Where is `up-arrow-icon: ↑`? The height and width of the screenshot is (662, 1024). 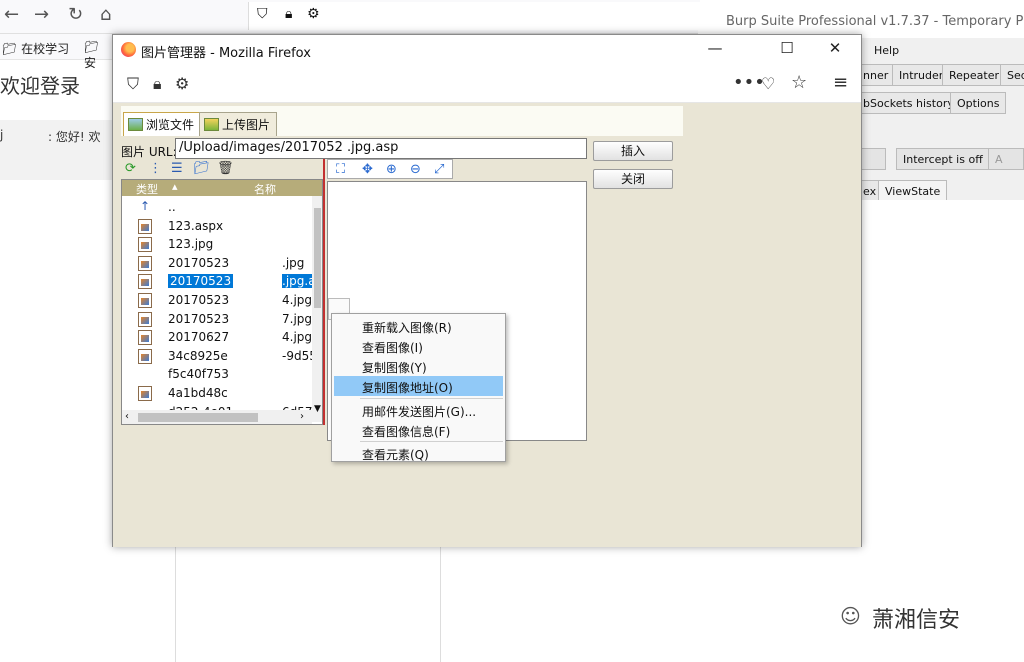 up-arrow-icon: ↑ is located at coordinates (145, 206).